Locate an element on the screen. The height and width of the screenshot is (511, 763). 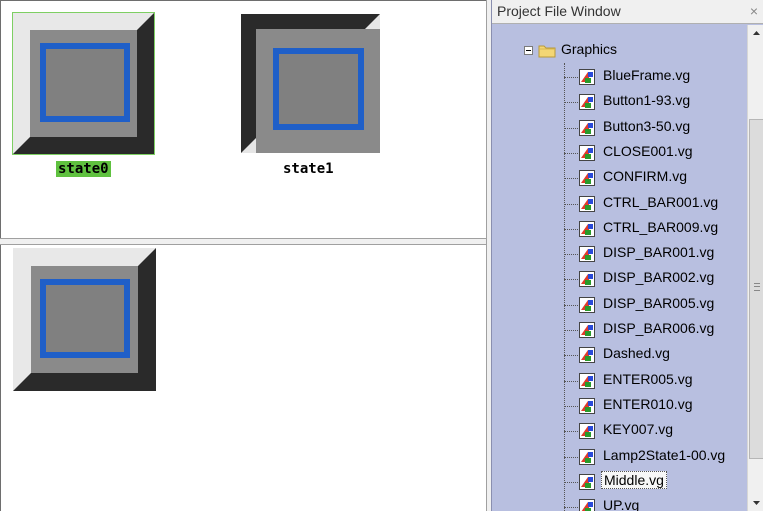
vertical-scrollbar is located at coordinates (755, 268).